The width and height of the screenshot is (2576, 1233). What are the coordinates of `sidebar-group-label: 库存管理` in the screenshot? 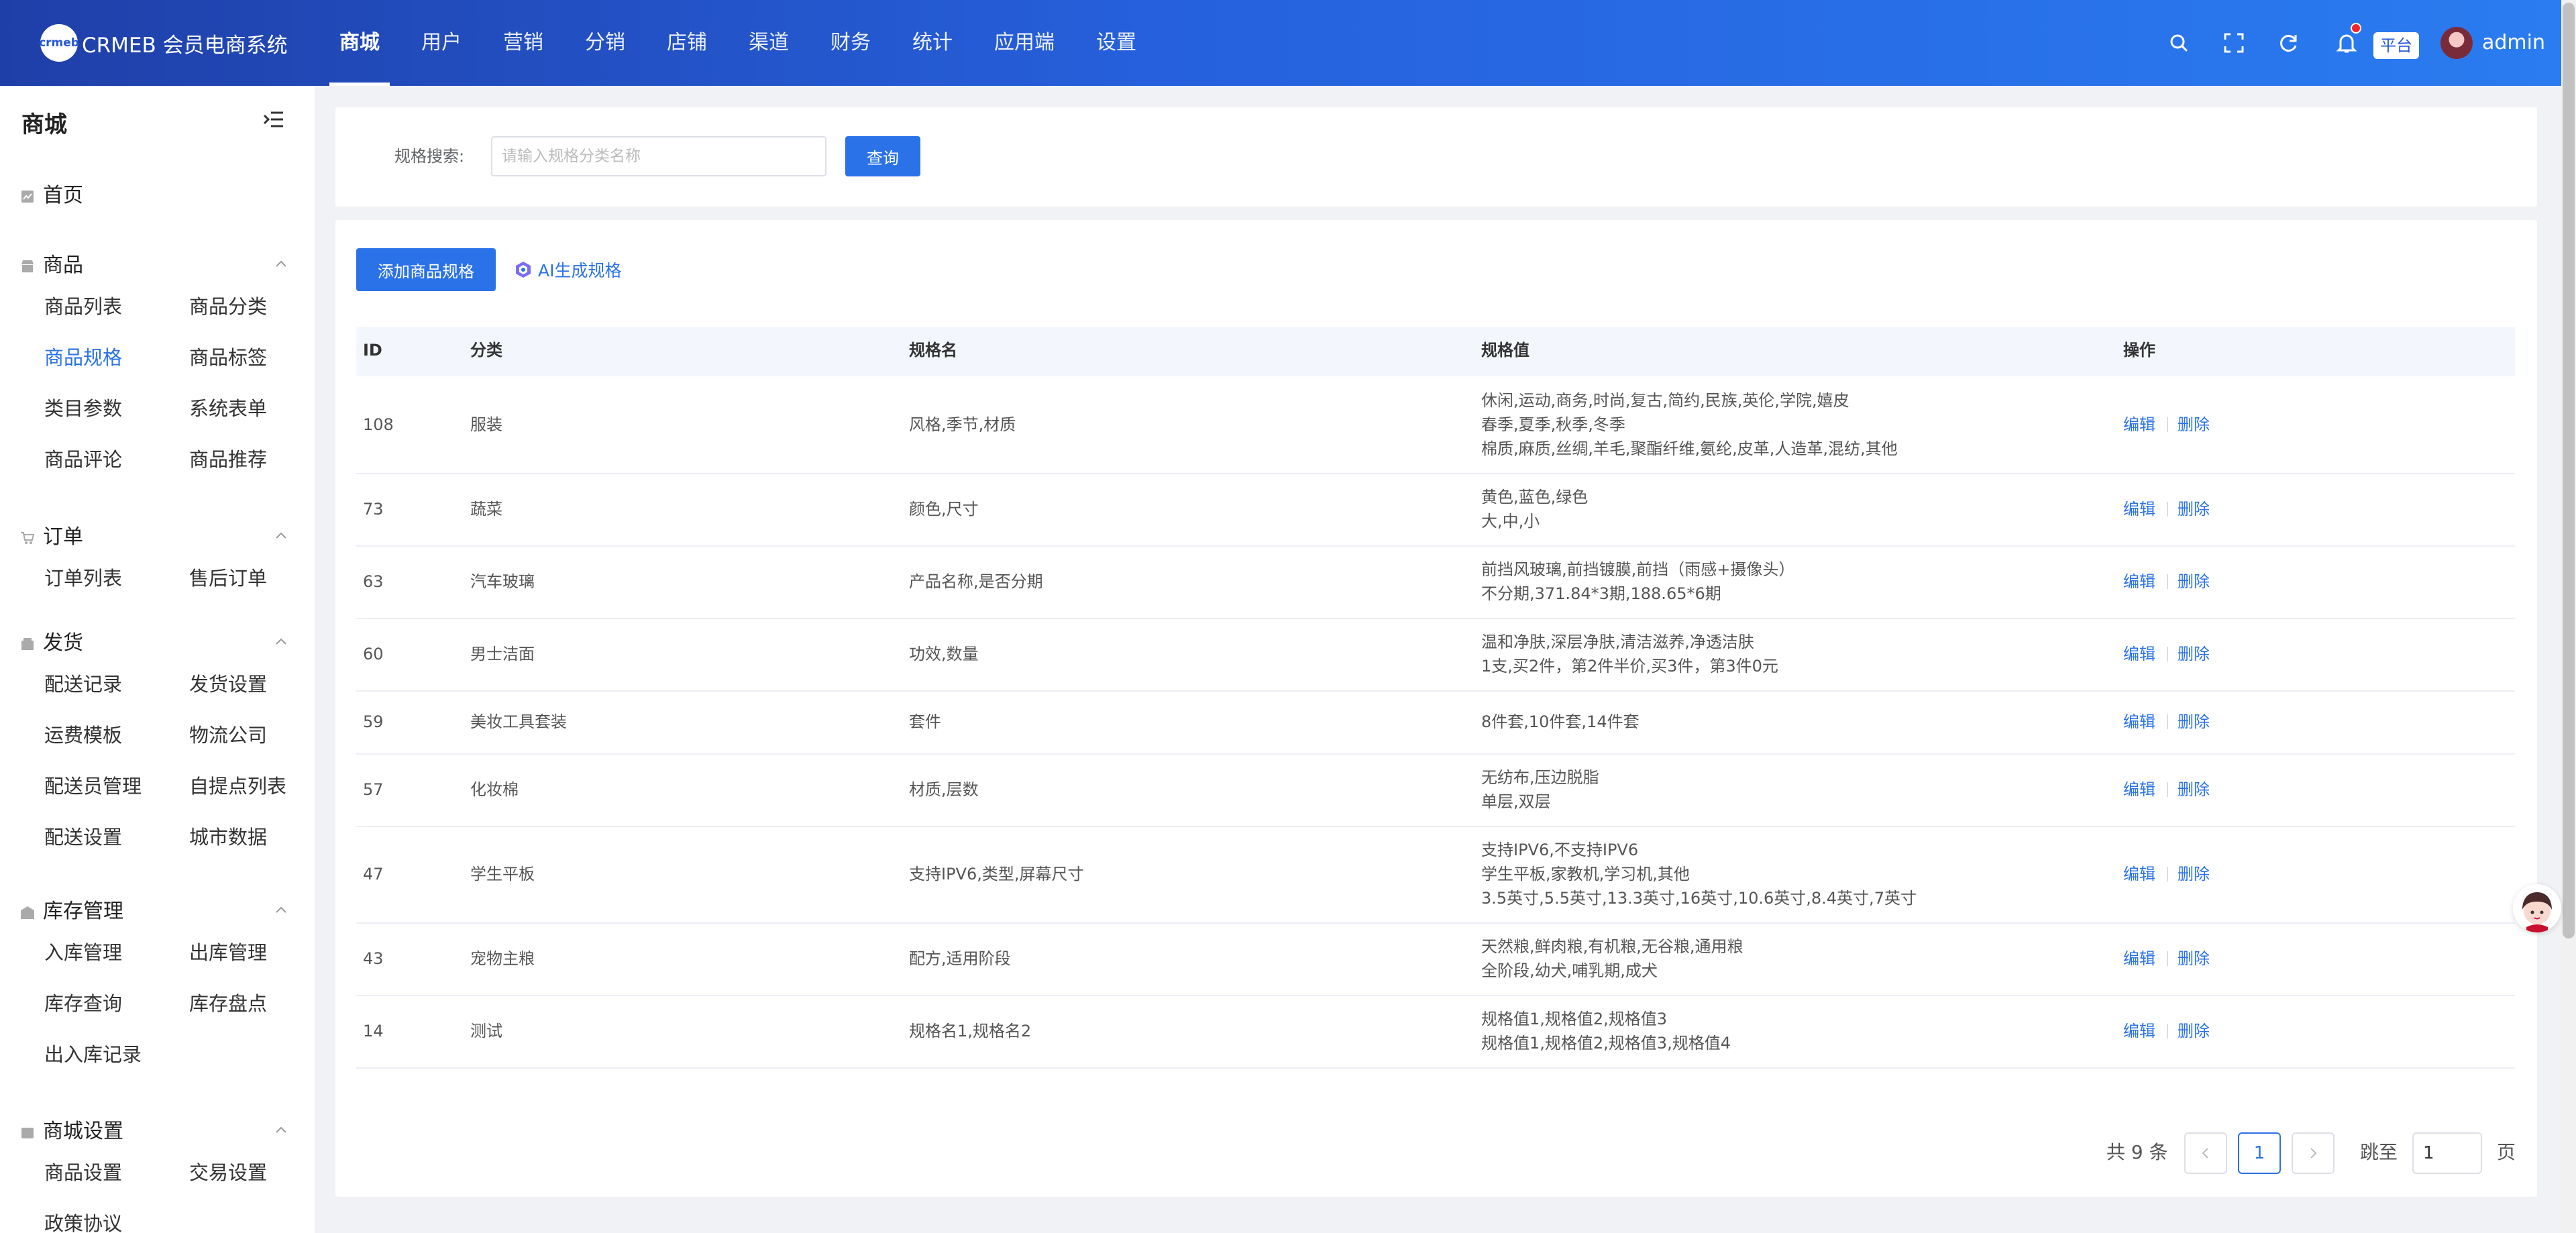 It's located at (83, 911).